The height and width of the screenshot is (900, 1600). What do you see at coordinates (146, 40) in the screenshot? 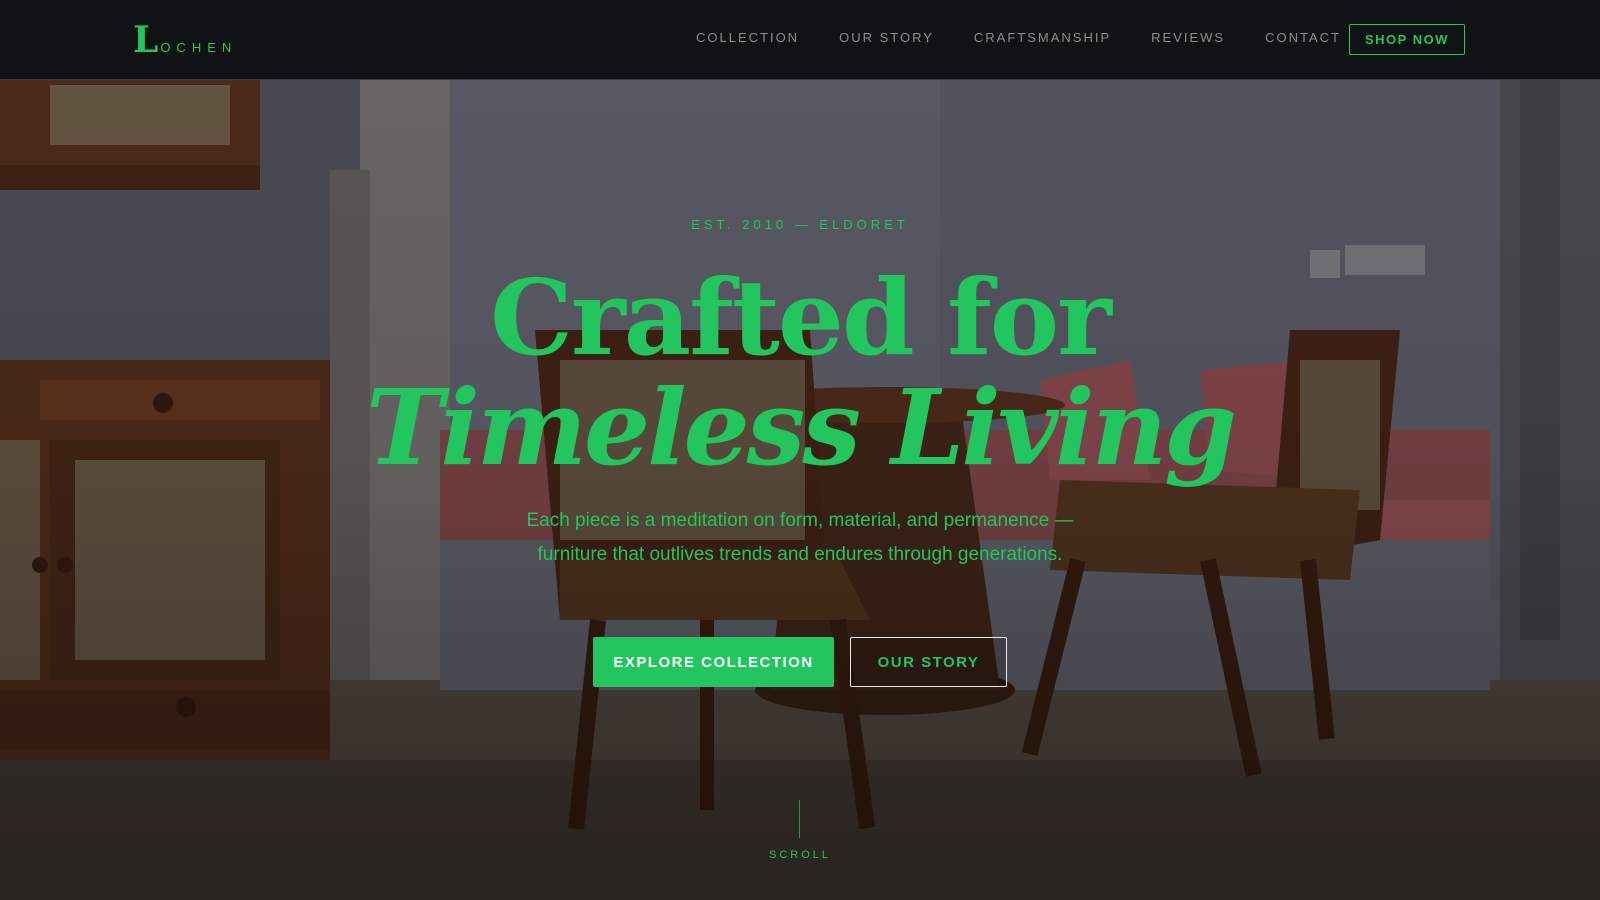
I see `logo-initial: L` at bounding box center [146, 40].